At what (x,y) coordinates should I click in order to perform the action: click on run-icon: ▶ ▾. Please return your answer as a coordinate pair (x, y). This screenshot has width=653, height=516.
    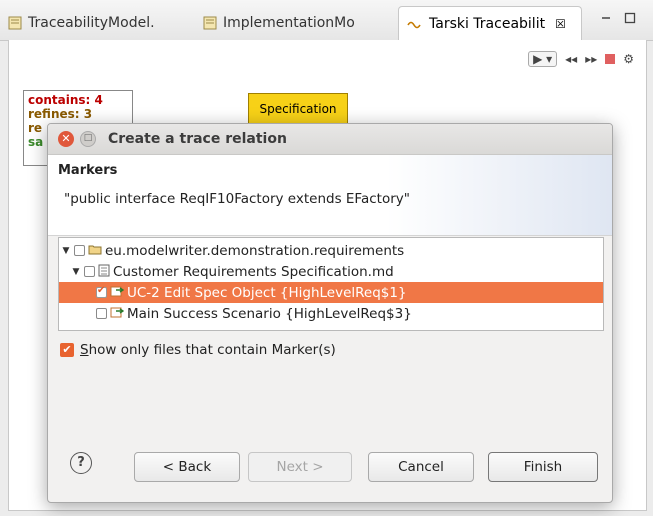
    Looking at the image, I should click on (543, 59).